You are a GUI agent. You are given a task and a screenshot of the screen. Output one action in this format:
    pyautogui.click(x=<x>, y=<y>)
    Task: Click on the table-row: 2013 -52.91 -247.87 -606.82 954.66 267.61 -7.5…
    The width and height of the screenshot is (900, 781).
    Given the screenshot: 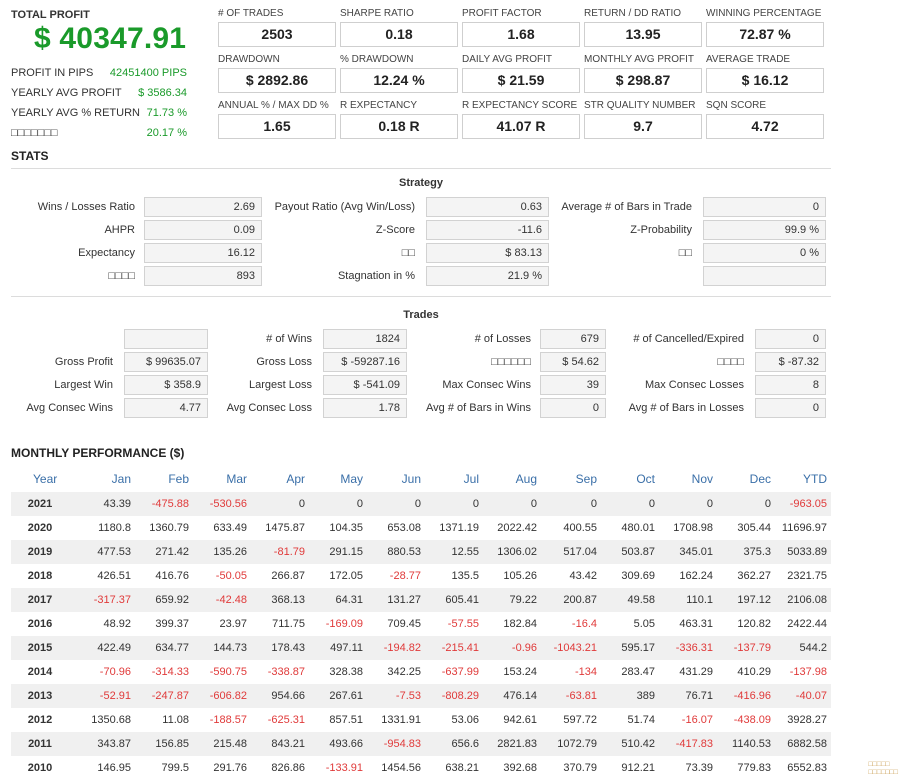 What is the action you would take?
    pyautogui.click(x=421, y=696)
    